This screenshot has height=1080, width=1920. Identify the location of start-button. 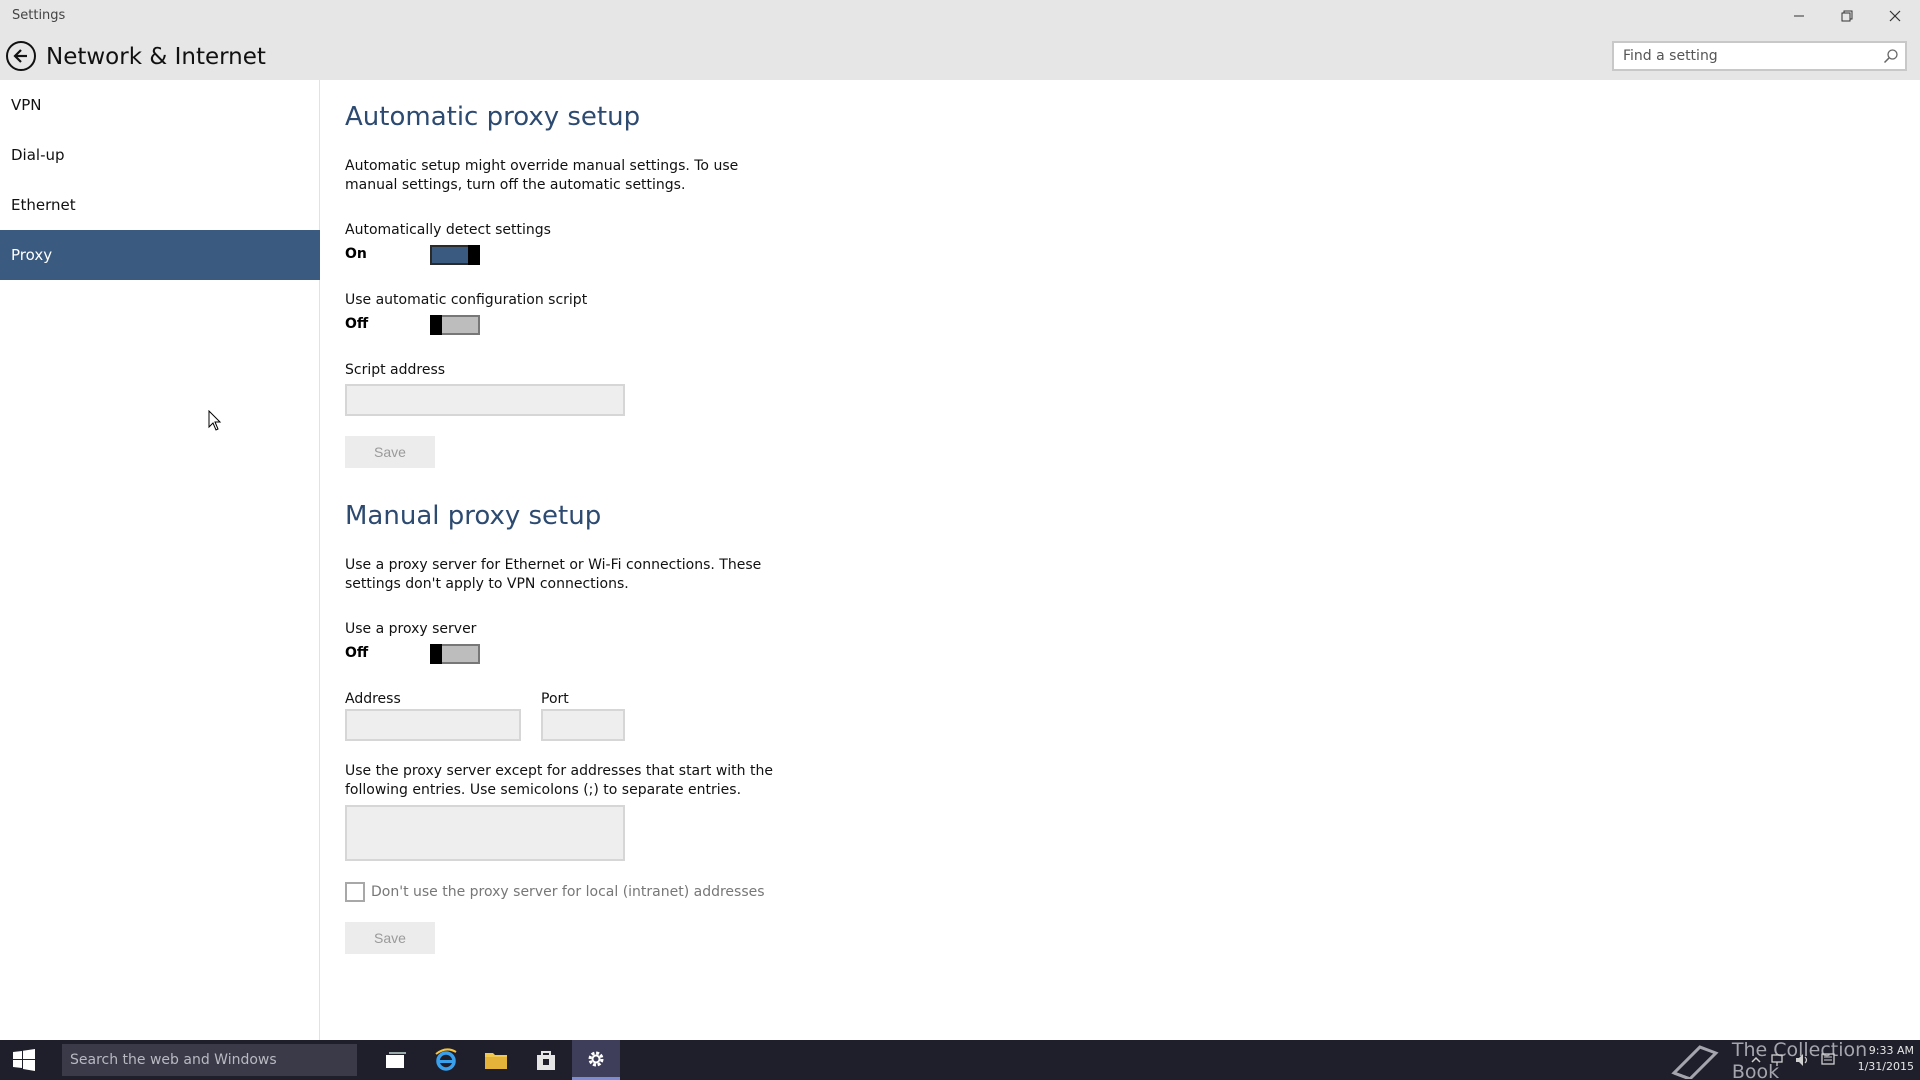
(24, 1060).